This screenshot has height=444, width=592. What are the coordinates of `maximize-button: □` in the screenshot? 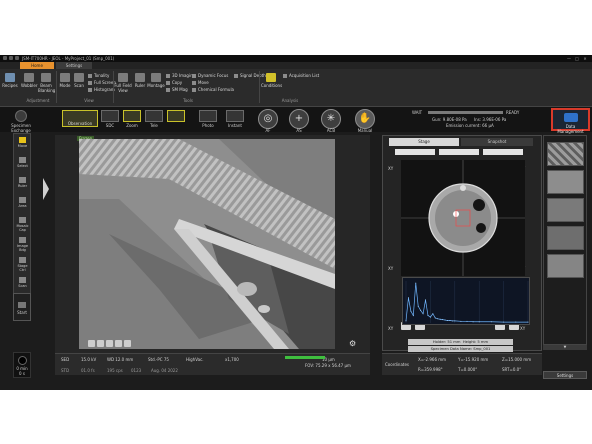 It's located at (577, 58).